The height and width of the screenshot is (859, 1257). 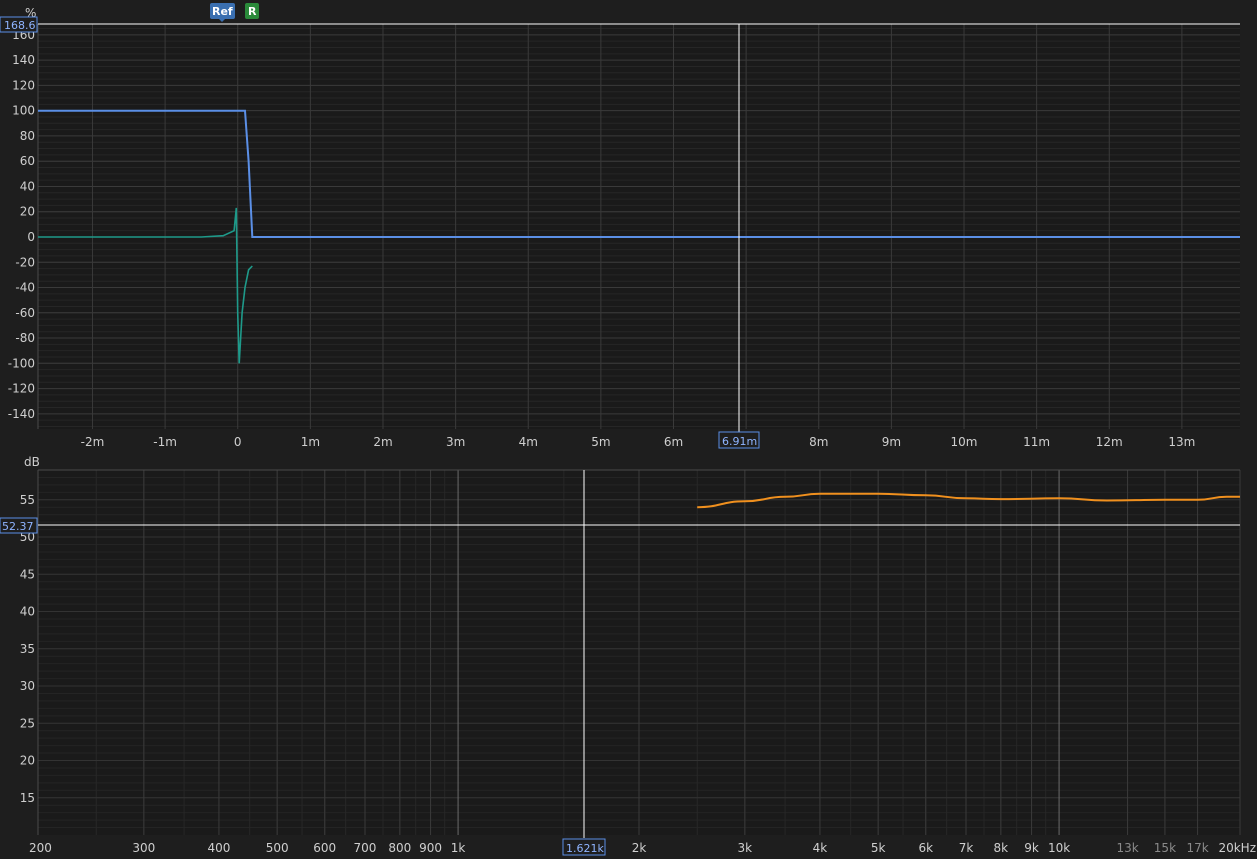 What do you see at coordinates (925, 848) in the screenshot?
I see `bottom-x-tick-label: 6k` at bounding box center [925, 848].